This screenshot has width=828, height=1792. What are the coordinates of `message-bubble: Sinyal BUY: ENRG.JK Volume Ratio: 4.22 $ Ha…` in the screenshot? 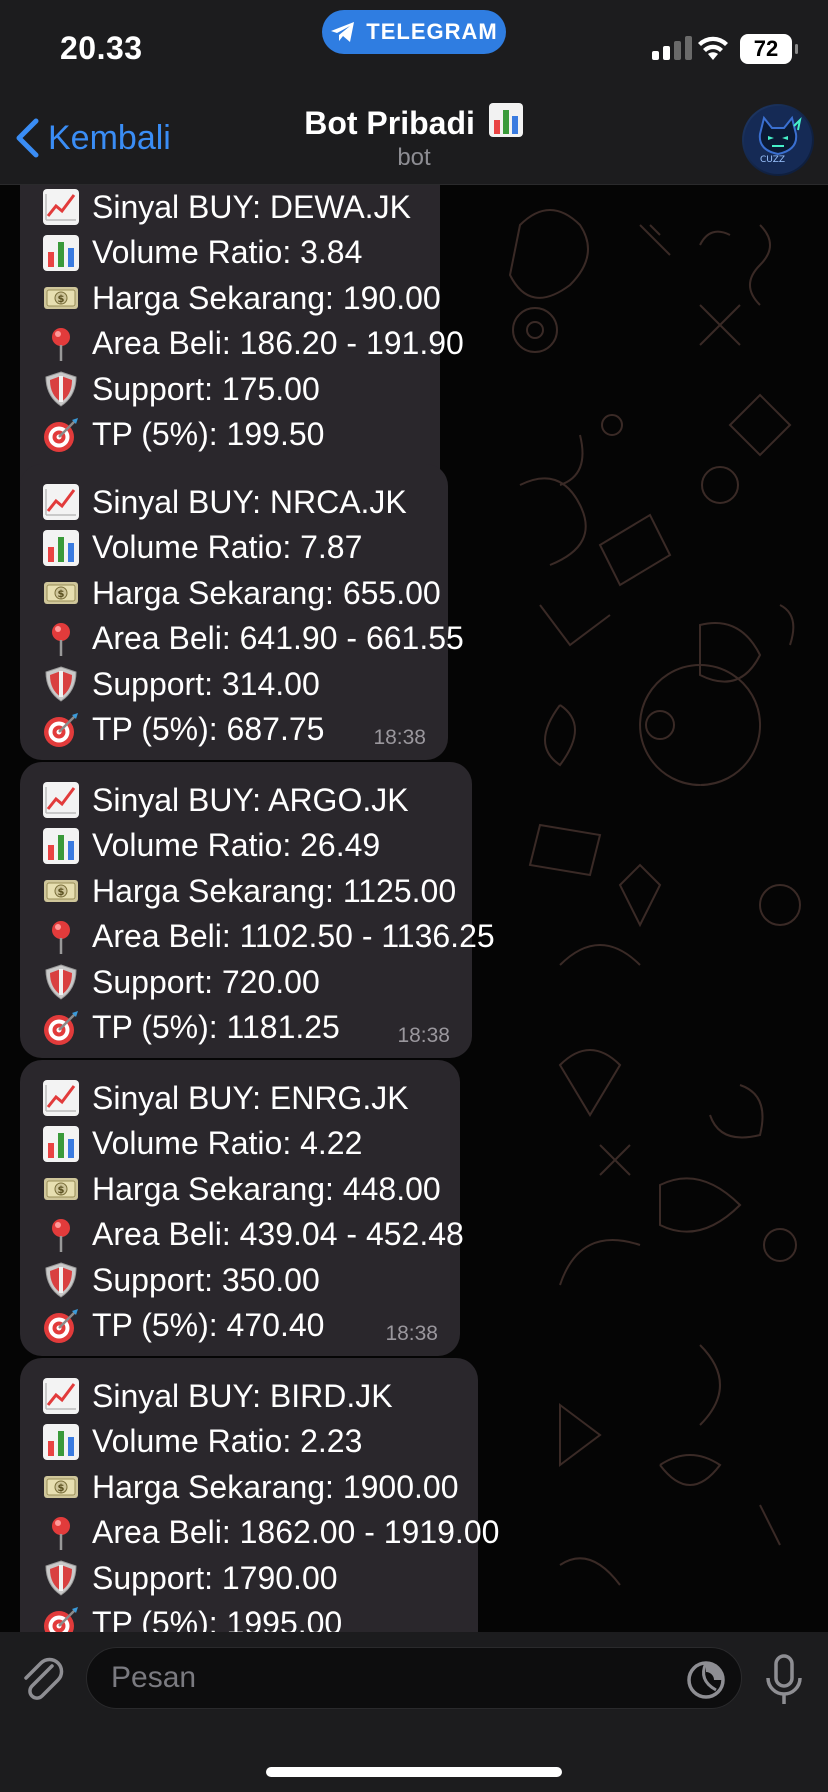 It's located at (242, 1208).